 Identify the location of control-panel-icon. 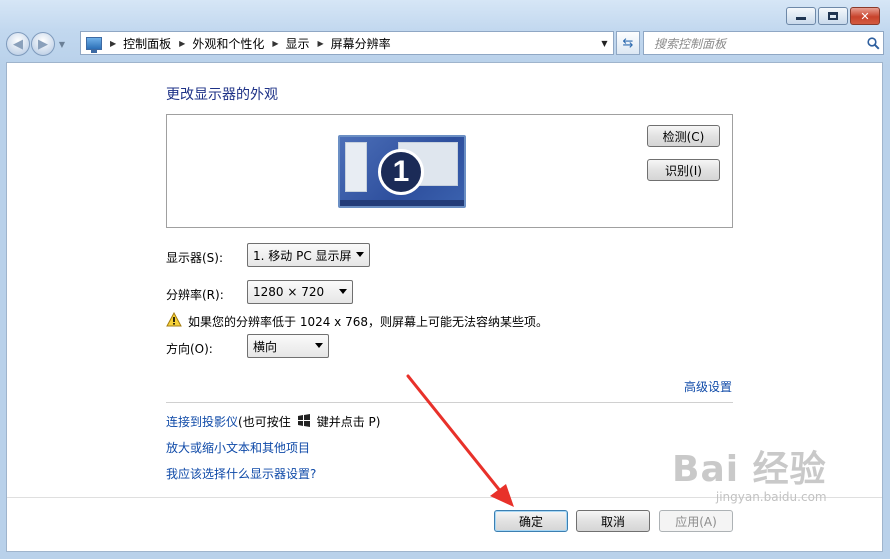
(94, 44).